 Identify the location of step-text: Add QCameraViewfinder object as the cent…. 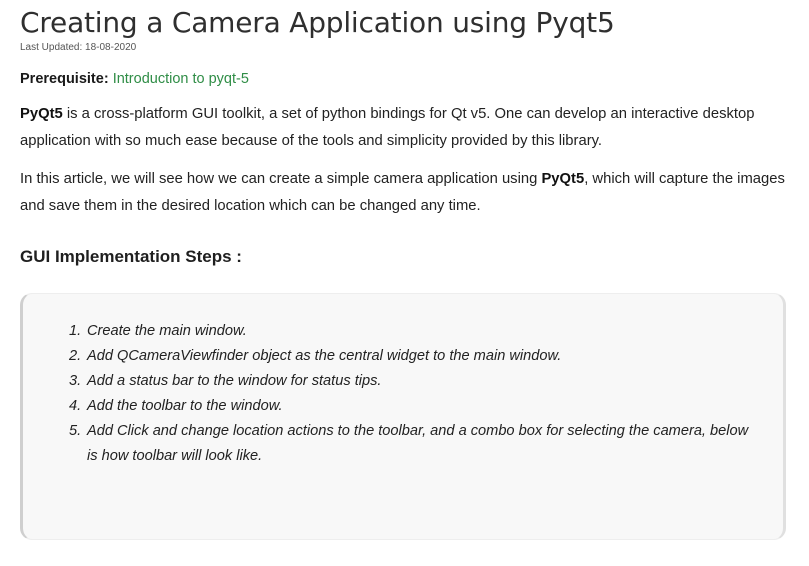
(324, 356).